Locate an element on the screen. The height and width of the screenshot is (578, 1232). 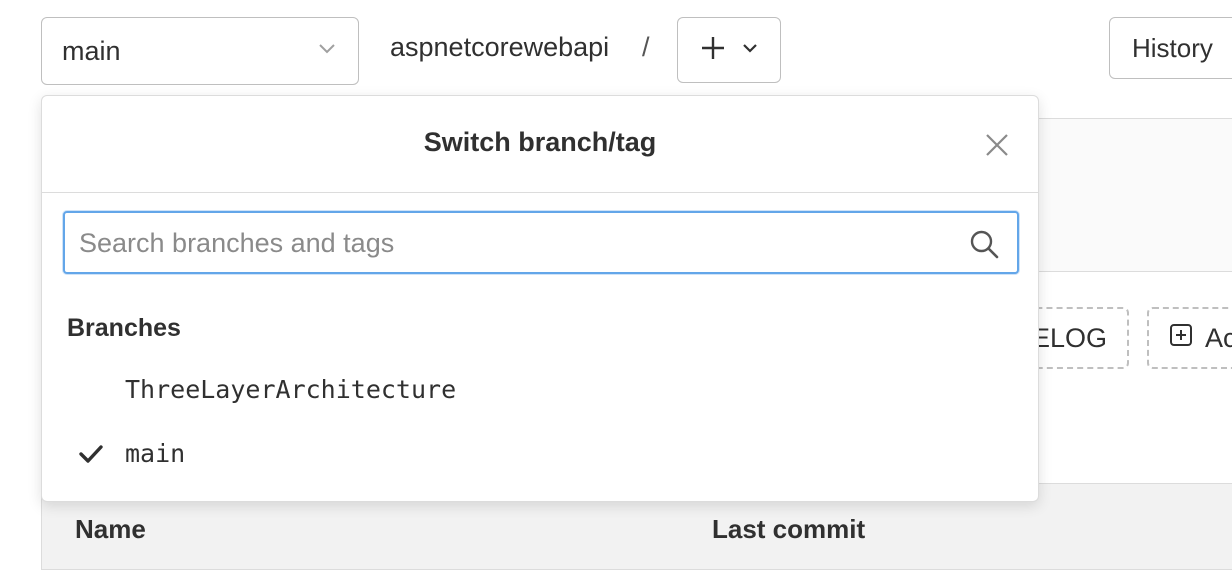
search-icon is located at coordinates (984, 246).